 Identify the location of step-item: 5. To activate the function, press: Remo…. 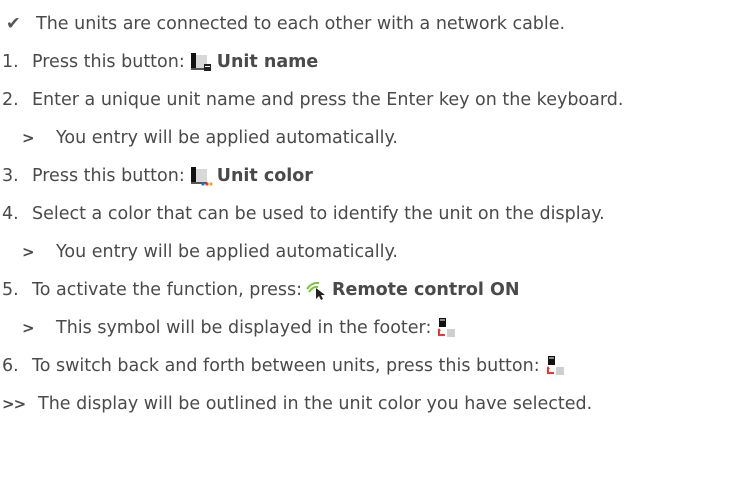
(259, 290).